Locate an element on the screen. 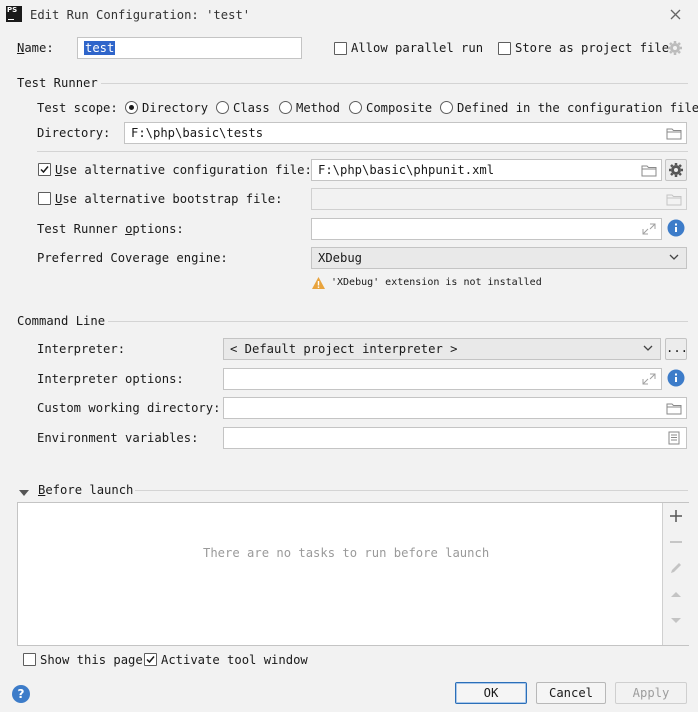 Image resolution: width=698 pixels, height=712 pixels. options-separator is located at coordinates (362, 151).